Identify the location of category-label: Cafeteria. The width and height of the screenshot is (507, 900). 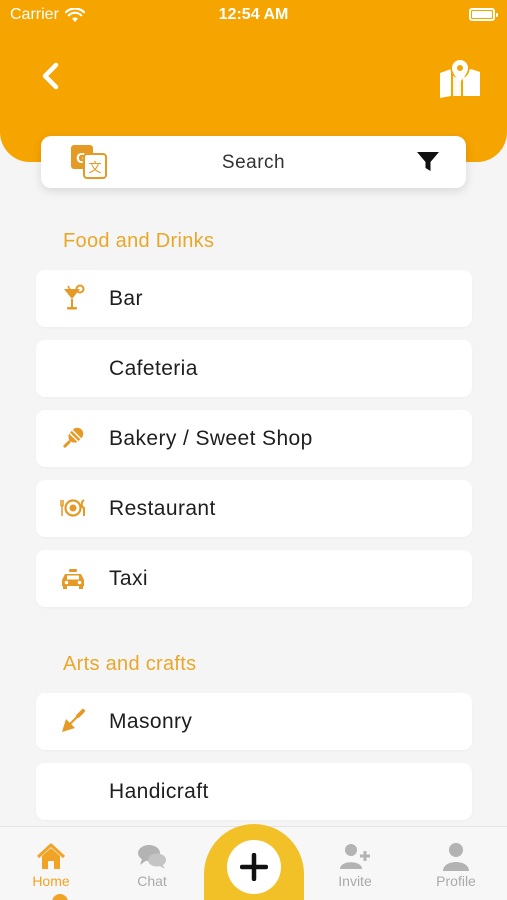
(153, 368).